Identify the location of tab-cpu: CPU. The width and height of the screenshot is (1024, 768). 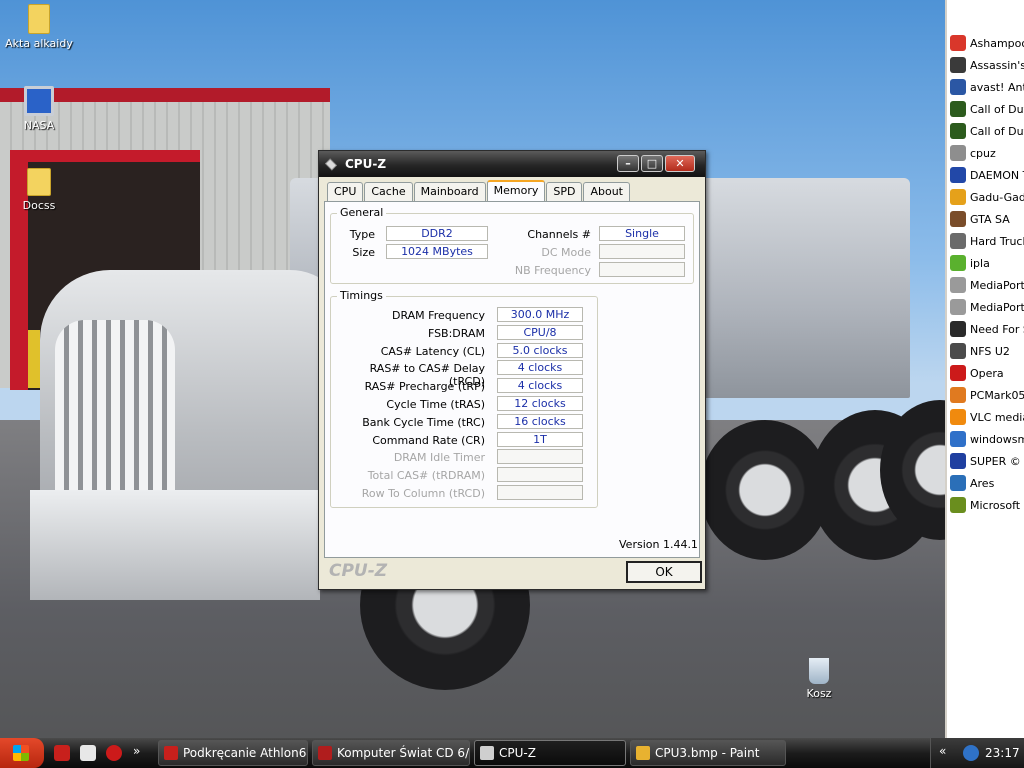
(345, 191).